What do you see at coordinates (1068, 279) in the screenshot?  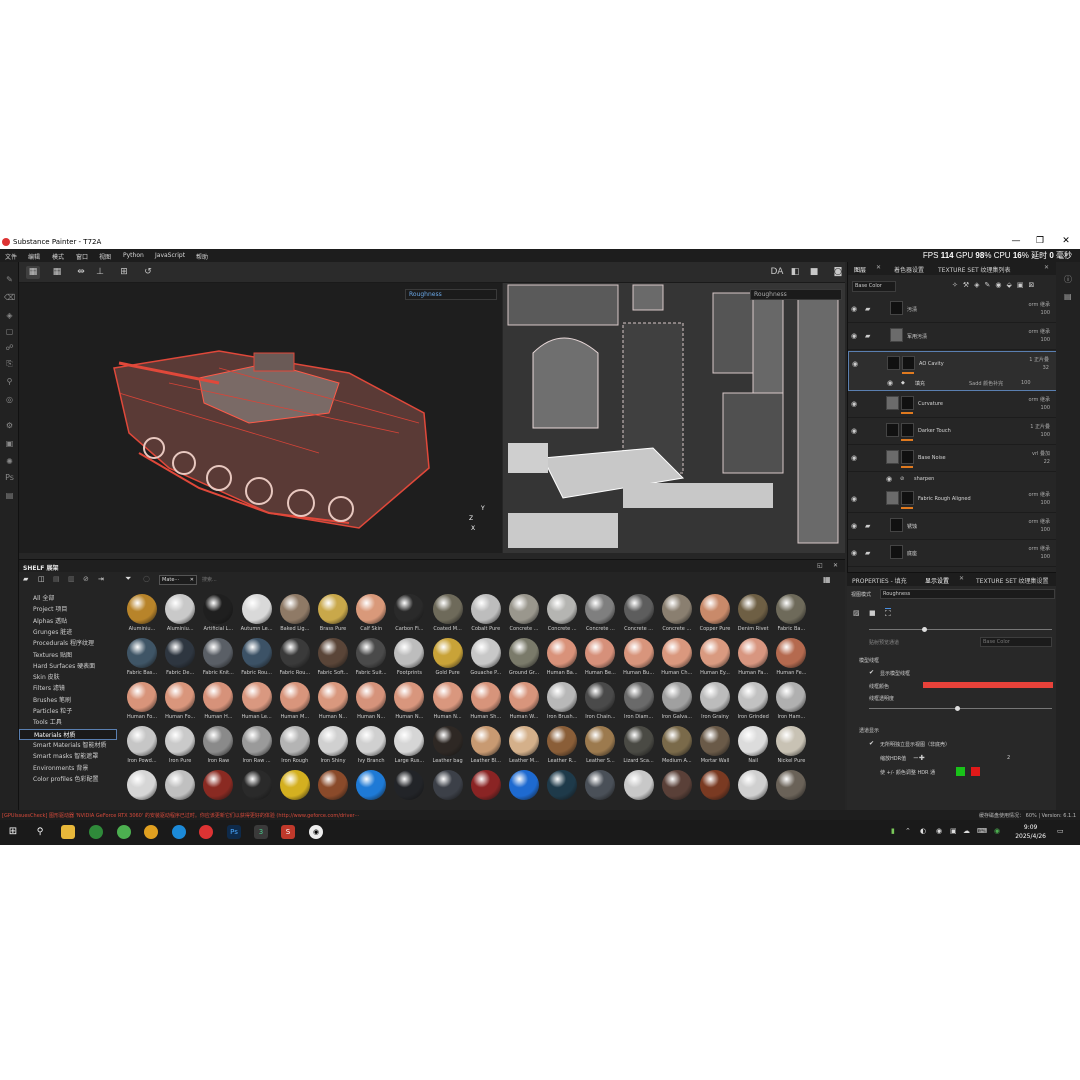 I see `info-icon: ⓘ` at bounding box center [1068, 279].